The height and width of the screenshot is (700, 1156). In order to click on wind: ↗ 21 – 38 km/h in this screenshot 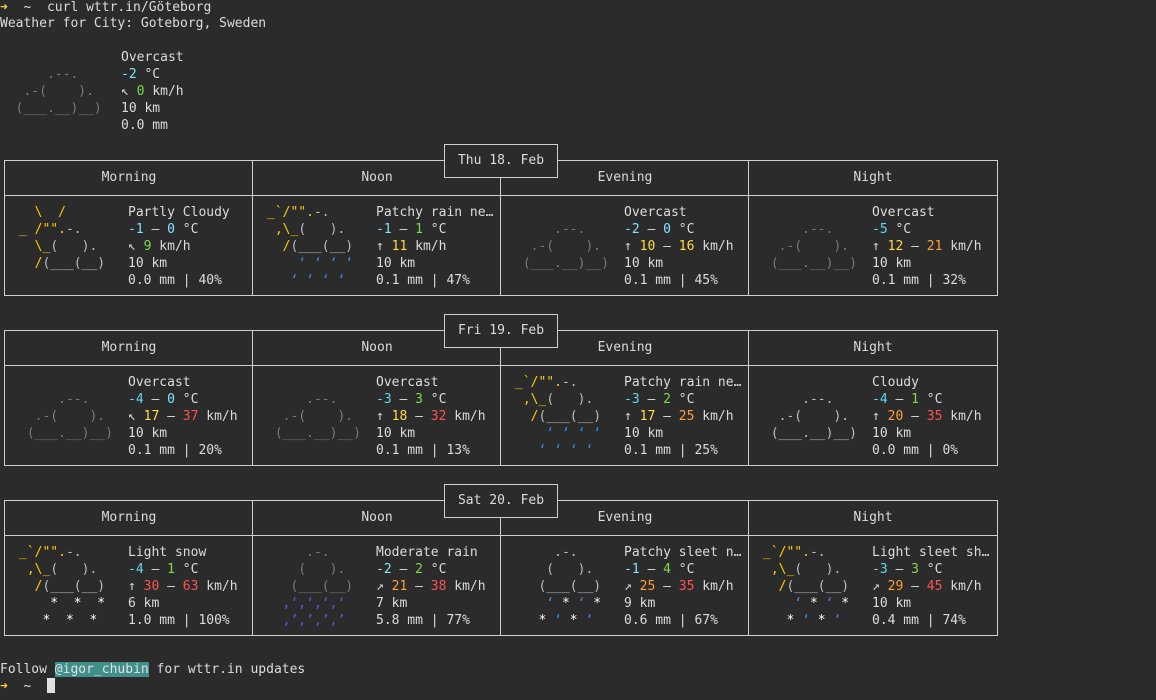, I will do `click(431, 586)`.